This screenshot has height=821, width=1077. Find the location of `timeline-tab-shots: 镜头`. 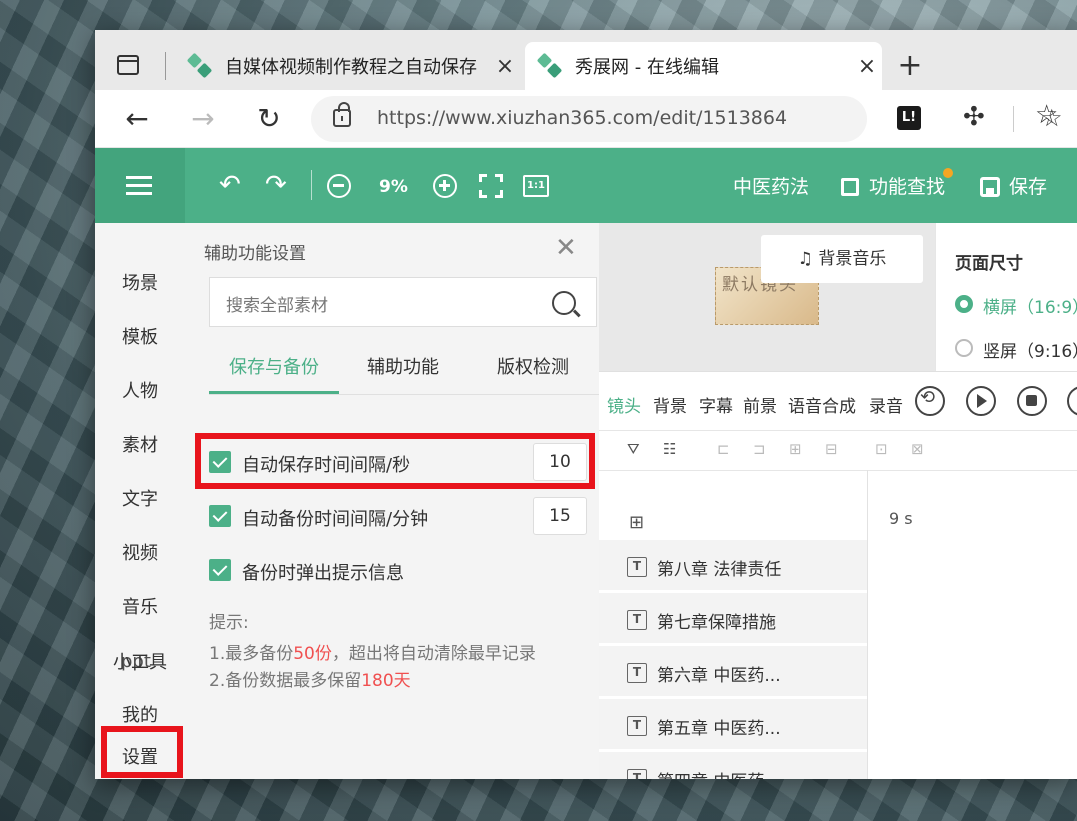

timeline-tab-shots: 镜头 is located at coordinates (624, 404).